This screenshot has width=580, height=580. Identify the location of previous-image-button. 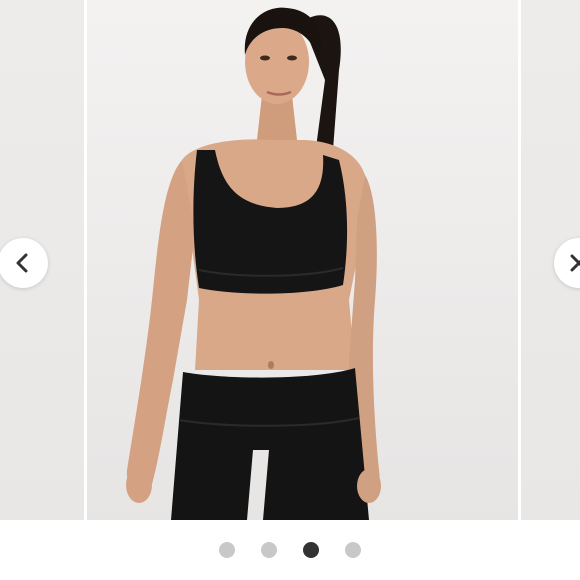
(24, 263).